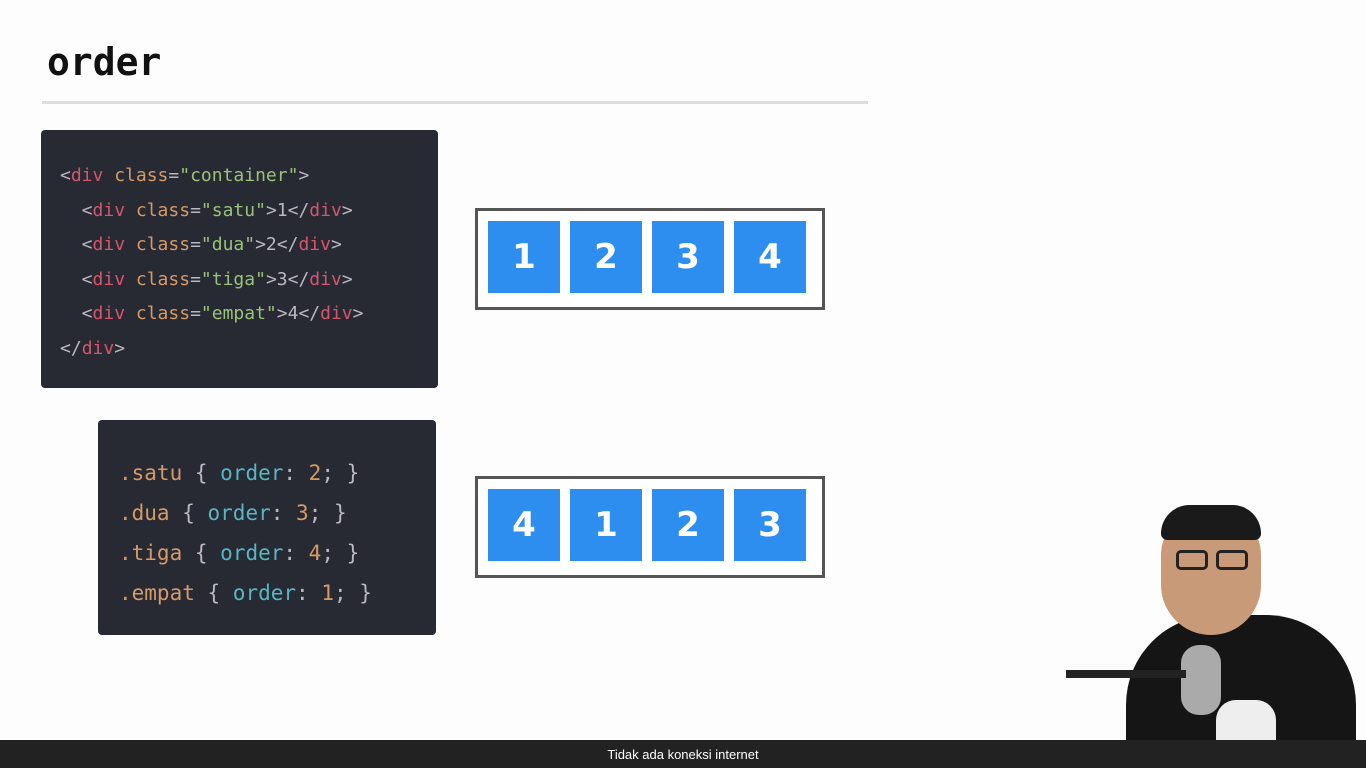  What do you see at coordinates (151, 473) in the screenshot?
I see `code-token-sel: .satu` at bounding box center [151, 473].